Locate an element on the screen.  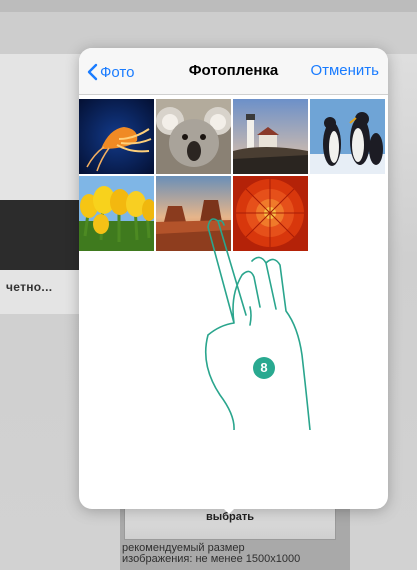
photo-koala is located at coordinates (193, 136).